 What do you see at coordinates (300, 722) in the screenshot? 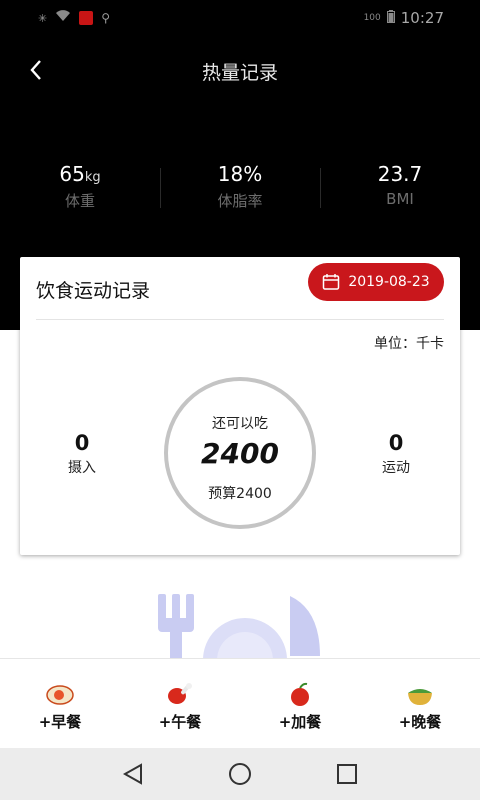
I see `meal-label: +加餐` at bounding box center [300, 722].